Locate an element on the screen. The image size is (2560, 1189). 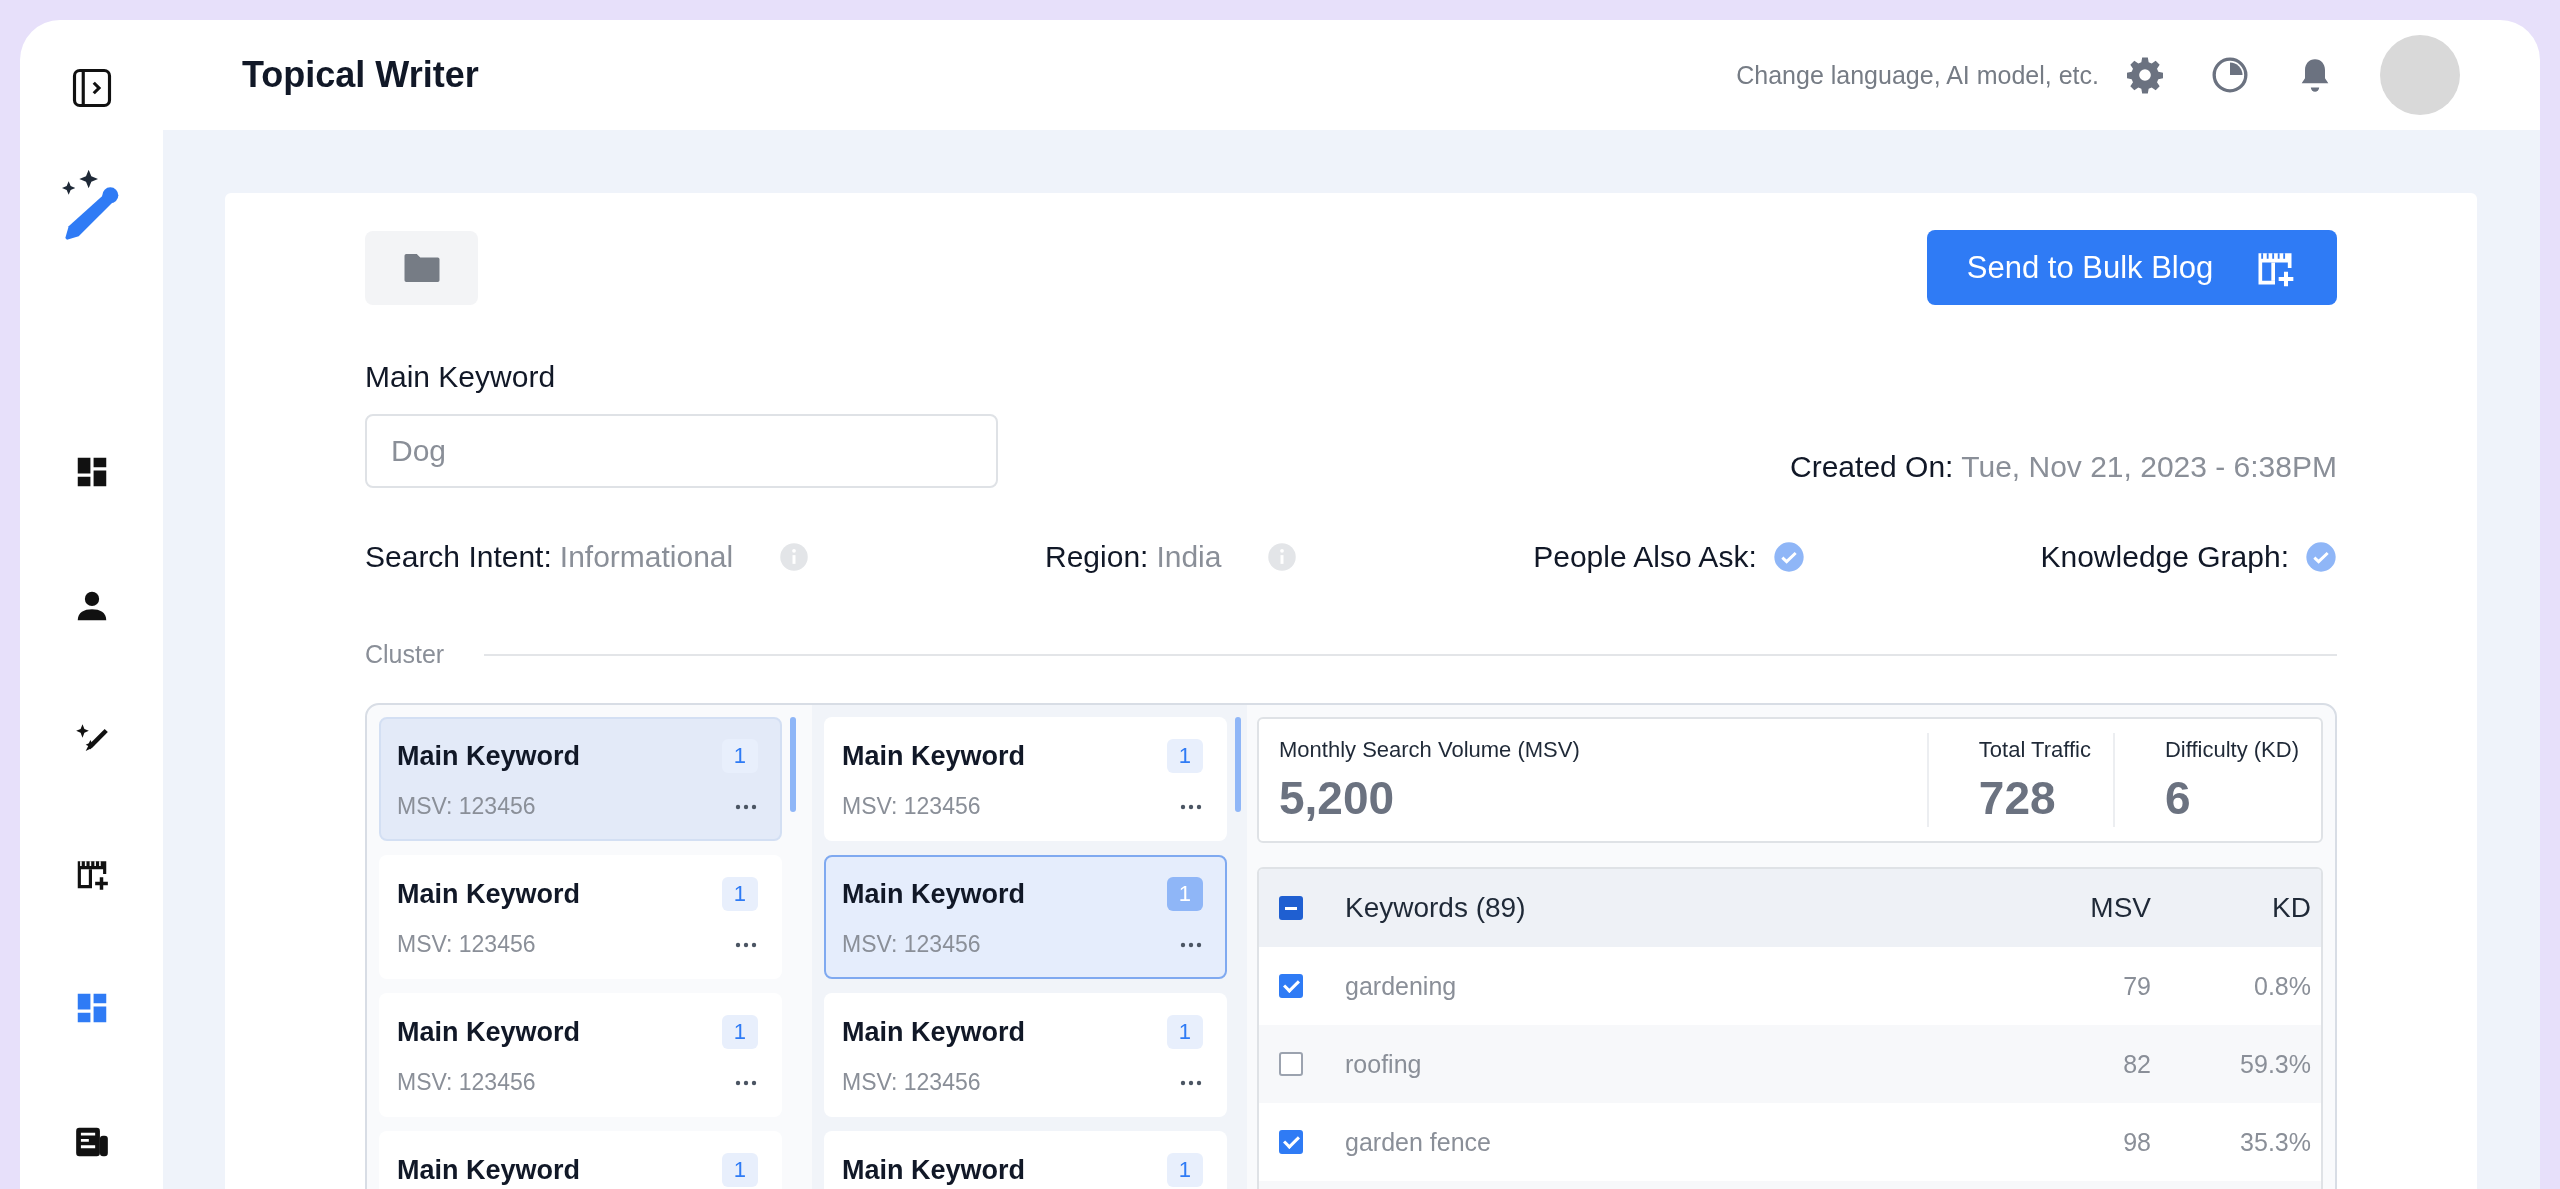
table-cell-text: gardening is located at coordinates (1401, 986).